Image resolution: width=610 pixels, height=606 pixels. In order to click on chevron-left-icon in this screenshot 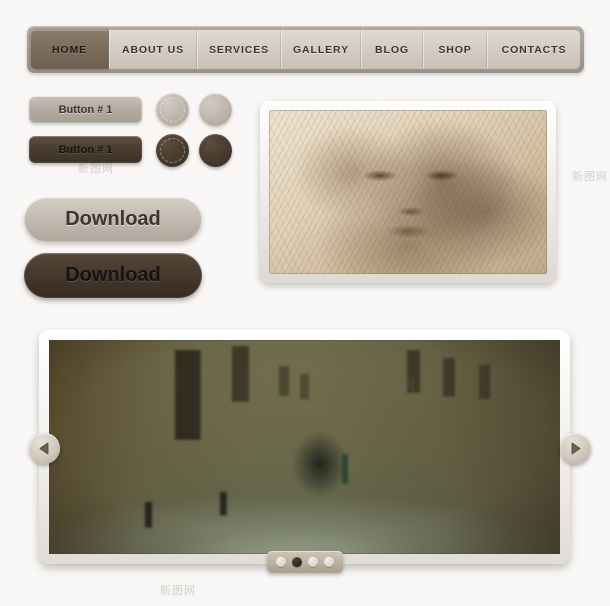, I will do `click(44, 448)`.